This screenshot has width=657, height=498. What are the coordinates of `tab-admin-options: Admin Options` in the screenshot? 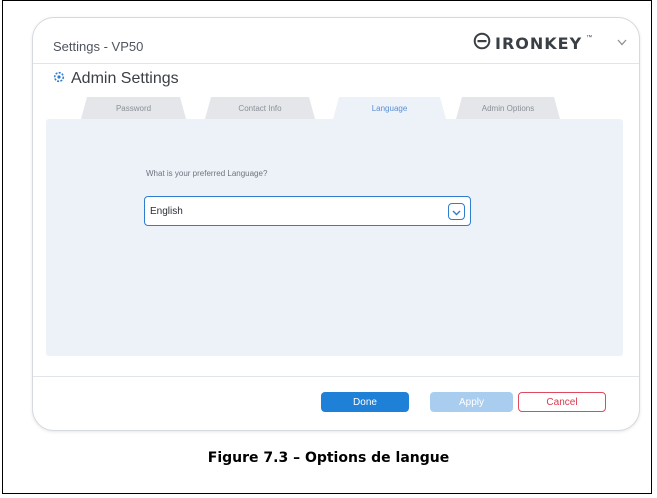 It's located at (508, 108).